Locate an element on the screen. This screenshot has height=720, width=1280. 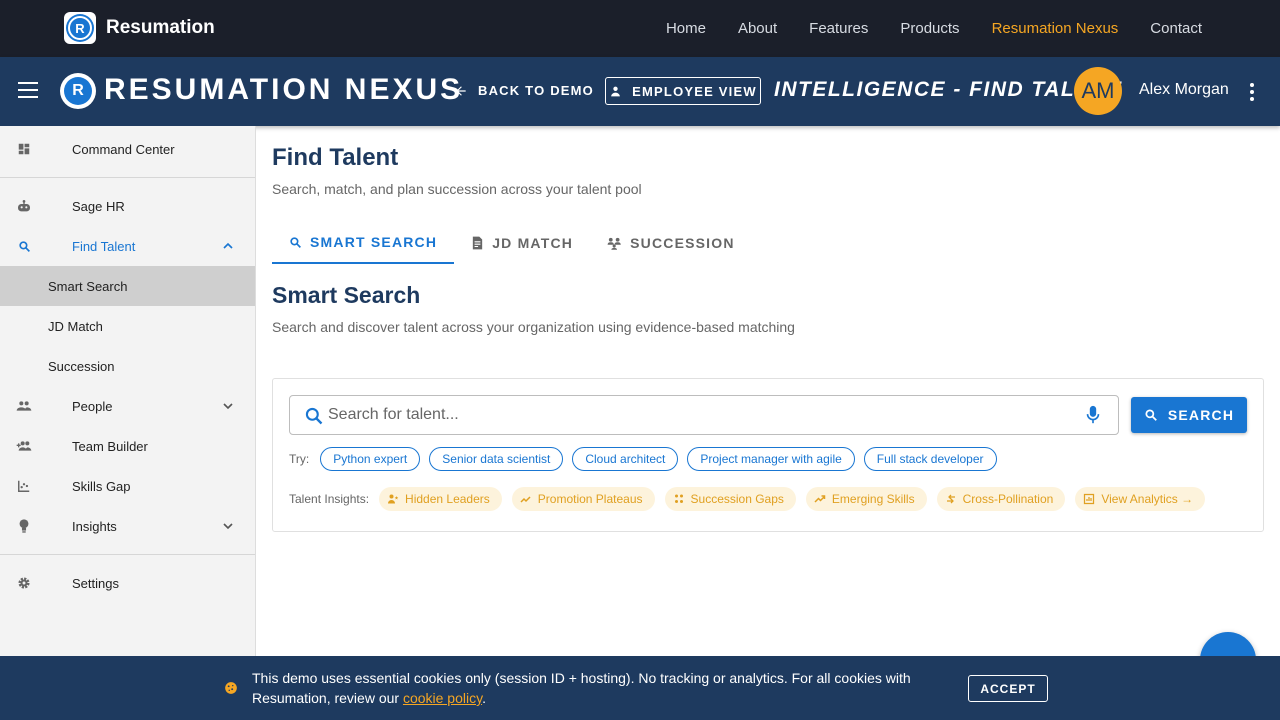
dashboard-icon is located at coordinates (24, 149).